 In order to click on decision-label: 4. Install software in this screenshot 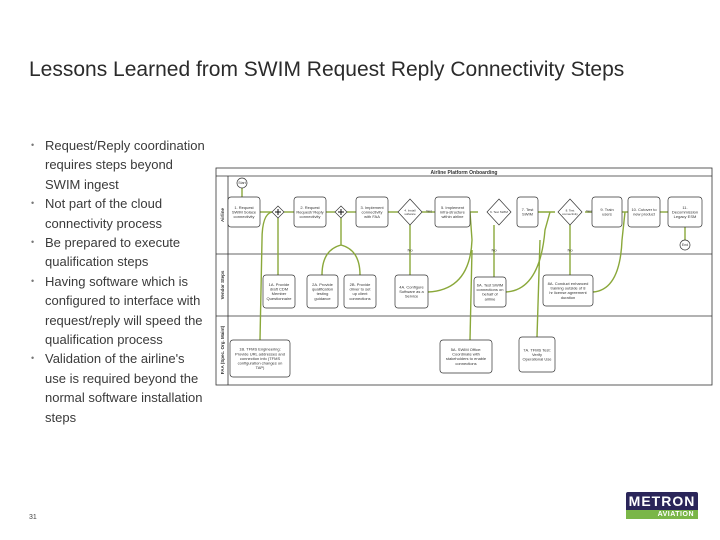, I will do `click(410, 211)`.